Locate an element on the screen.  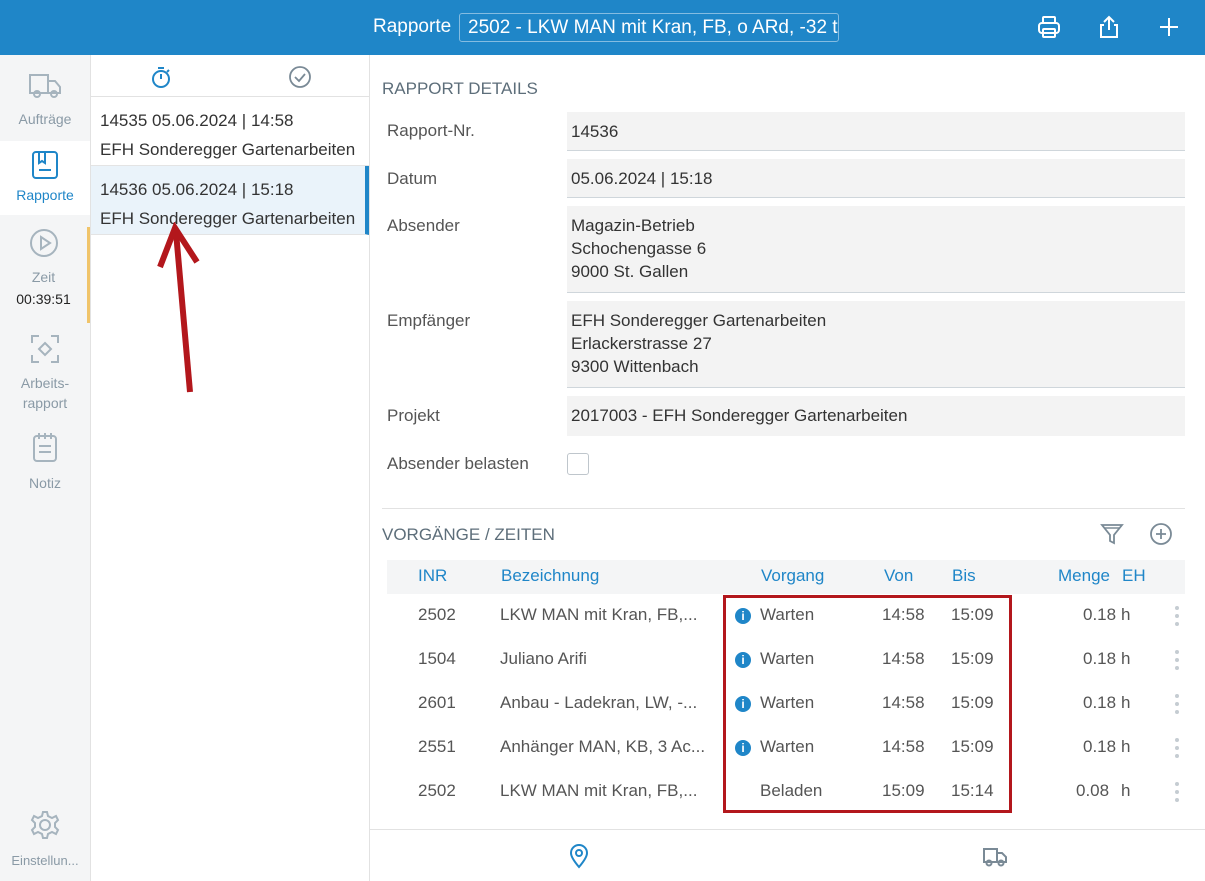
absender-label: Absender is located at coordinates (423, 225).